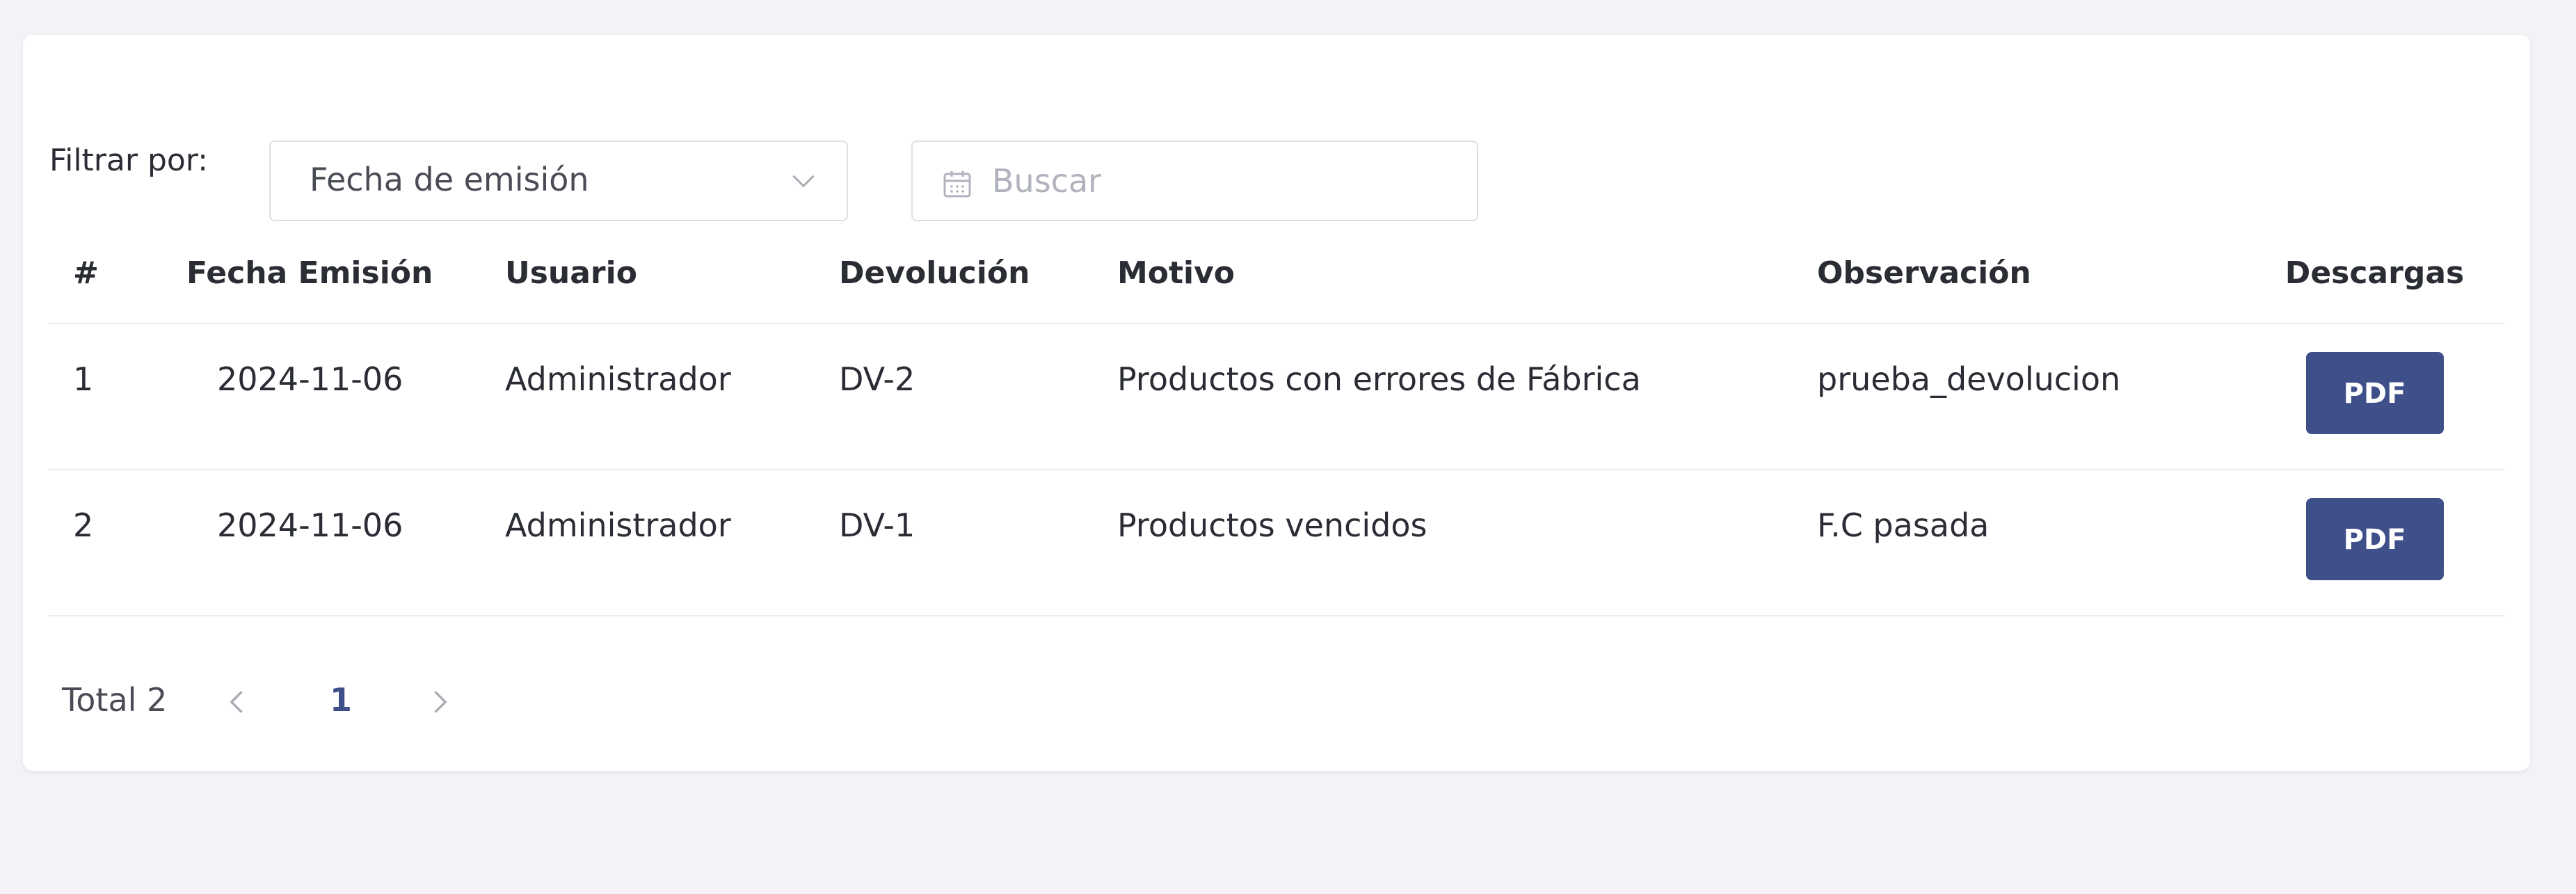 This screenshot has height=894, width=2576. What do you see at coordinates (345, 273) in the screenshot?
I see `header-fecha-emision: Fecha Emisión` at bounding box center [345, 273].